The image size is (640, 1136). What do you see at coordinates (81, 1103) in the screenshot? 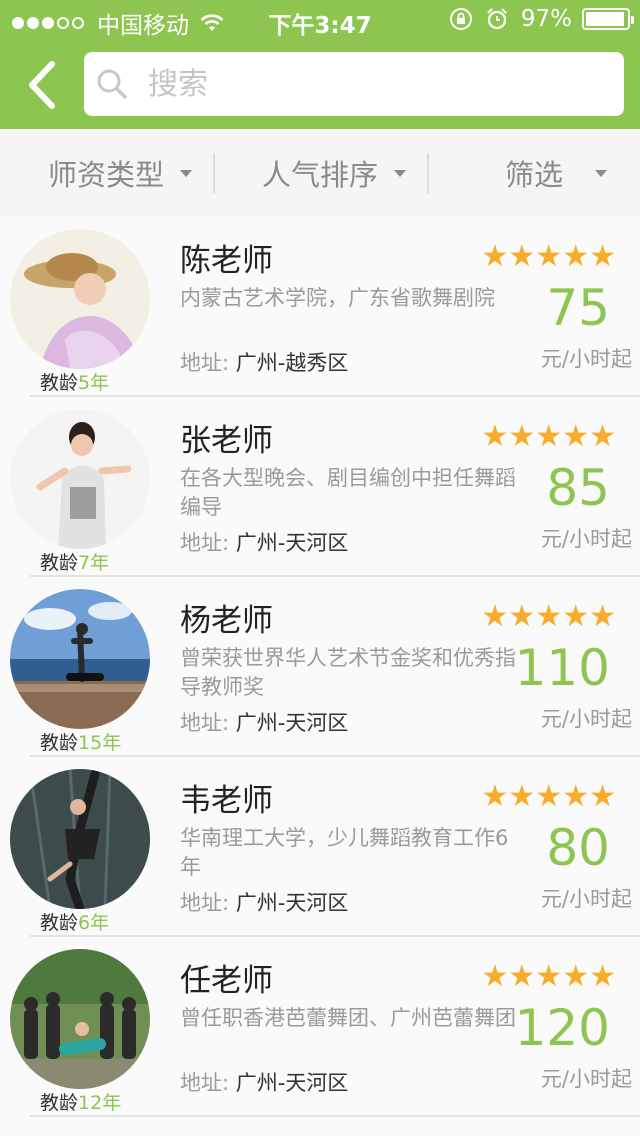
I see `teaching-years: 教龄12年` at bounding box center [81, 1103].